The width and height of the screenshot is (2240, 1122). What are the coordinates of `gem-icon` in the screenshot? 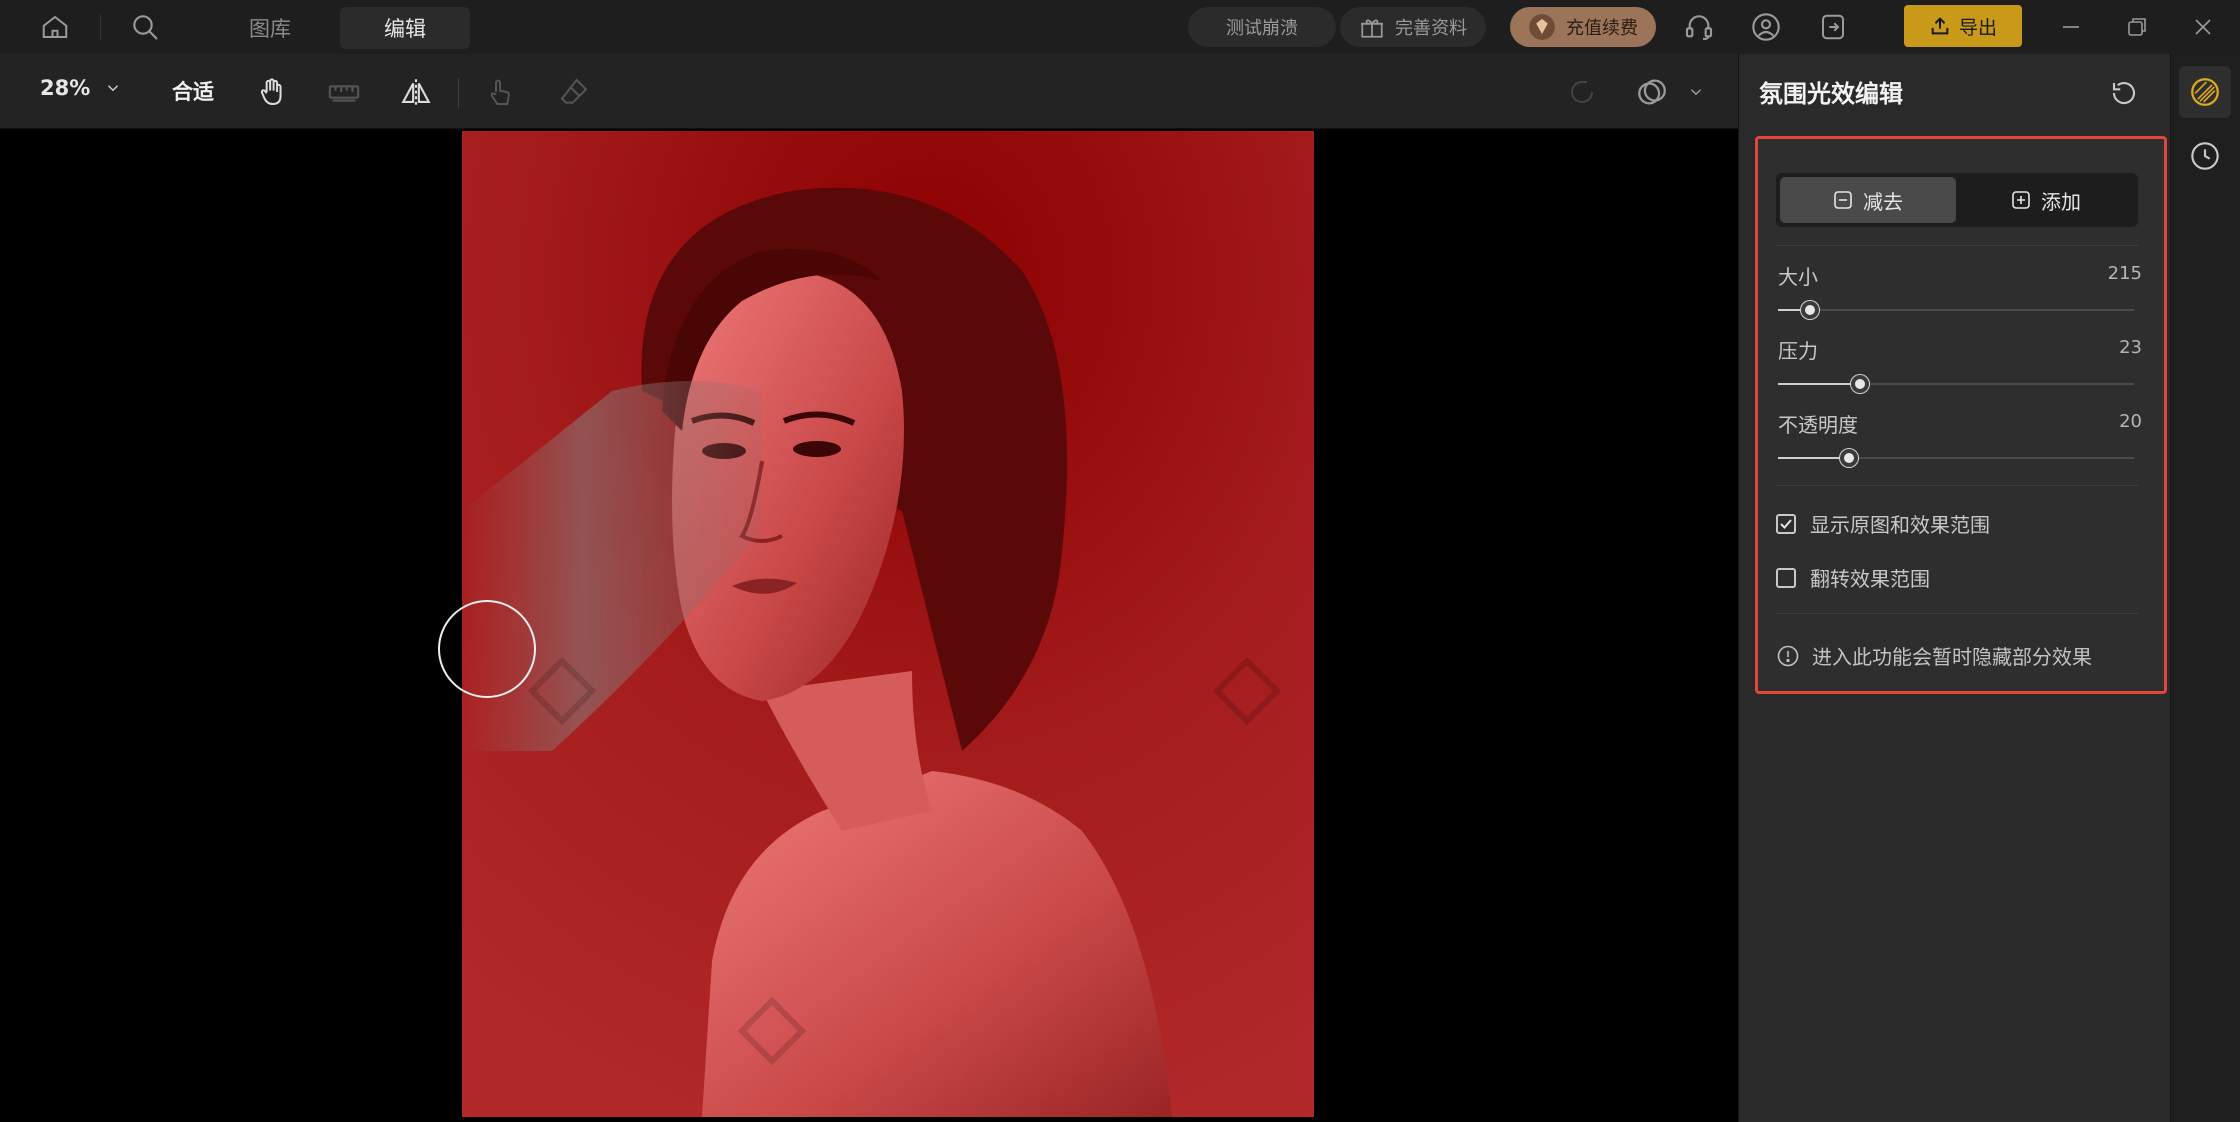 It's located at (1542, 27).